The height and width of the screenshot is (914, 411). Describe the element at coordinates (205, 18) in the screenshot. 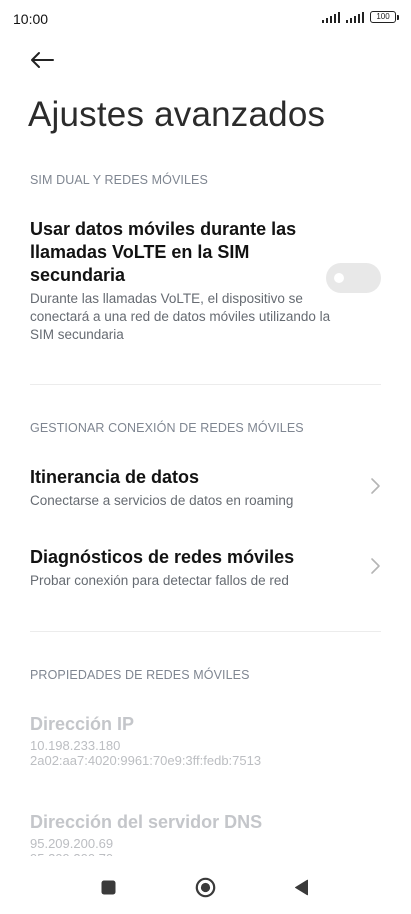

I see `status-bar: 10:00 100` at that location.